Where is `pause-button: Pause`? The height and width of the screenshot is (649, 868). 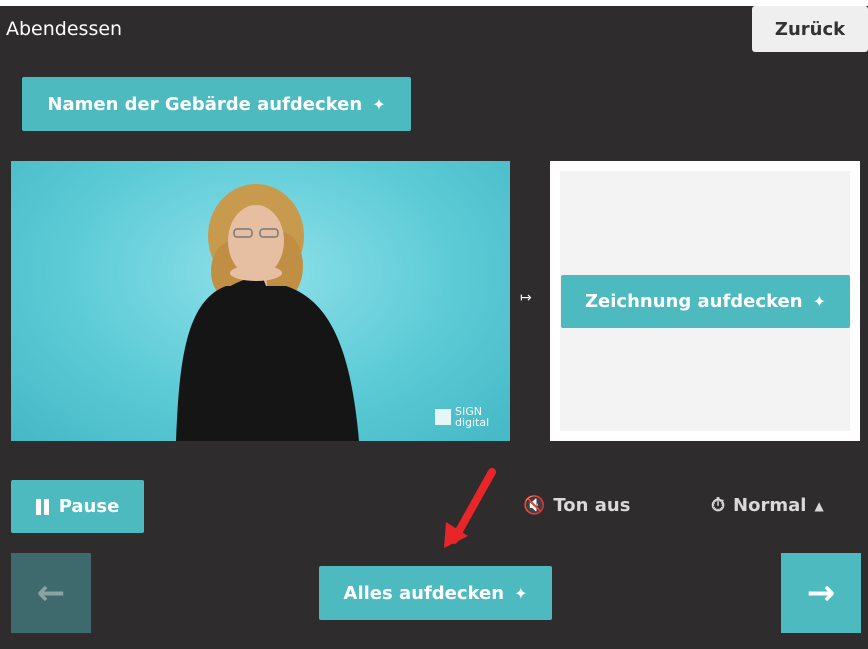
pause-button: Pause is located at coordinates (77, 506).